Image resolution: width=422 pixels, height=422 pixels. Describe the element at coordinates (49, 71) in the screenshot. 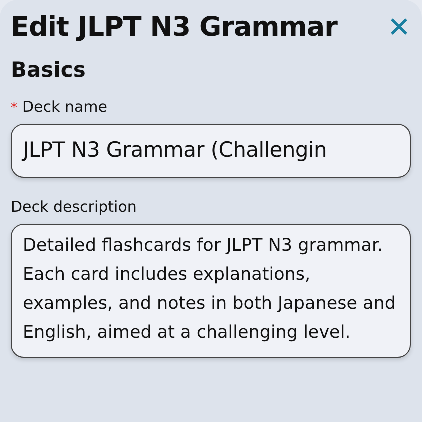

I see `section-title: Basics` at that location.